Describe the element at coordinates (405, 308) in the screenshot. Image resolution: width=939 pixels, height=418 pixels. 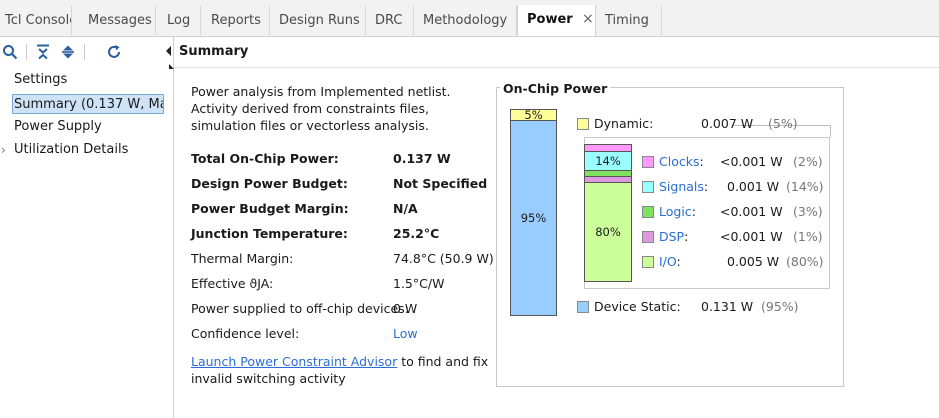
I see `row-value: 0 W` at that location.